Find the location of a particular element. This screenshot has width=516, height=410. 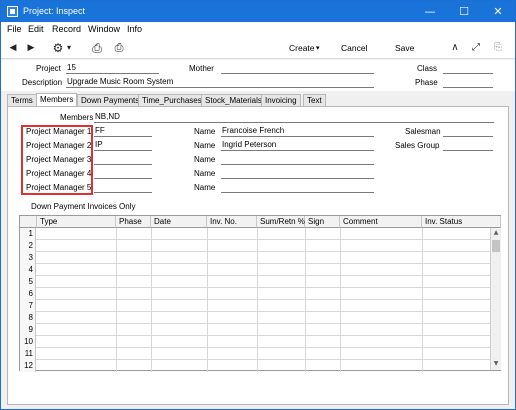

name-2-field: Ingrid Peterson is located at coordinates (297, 145).